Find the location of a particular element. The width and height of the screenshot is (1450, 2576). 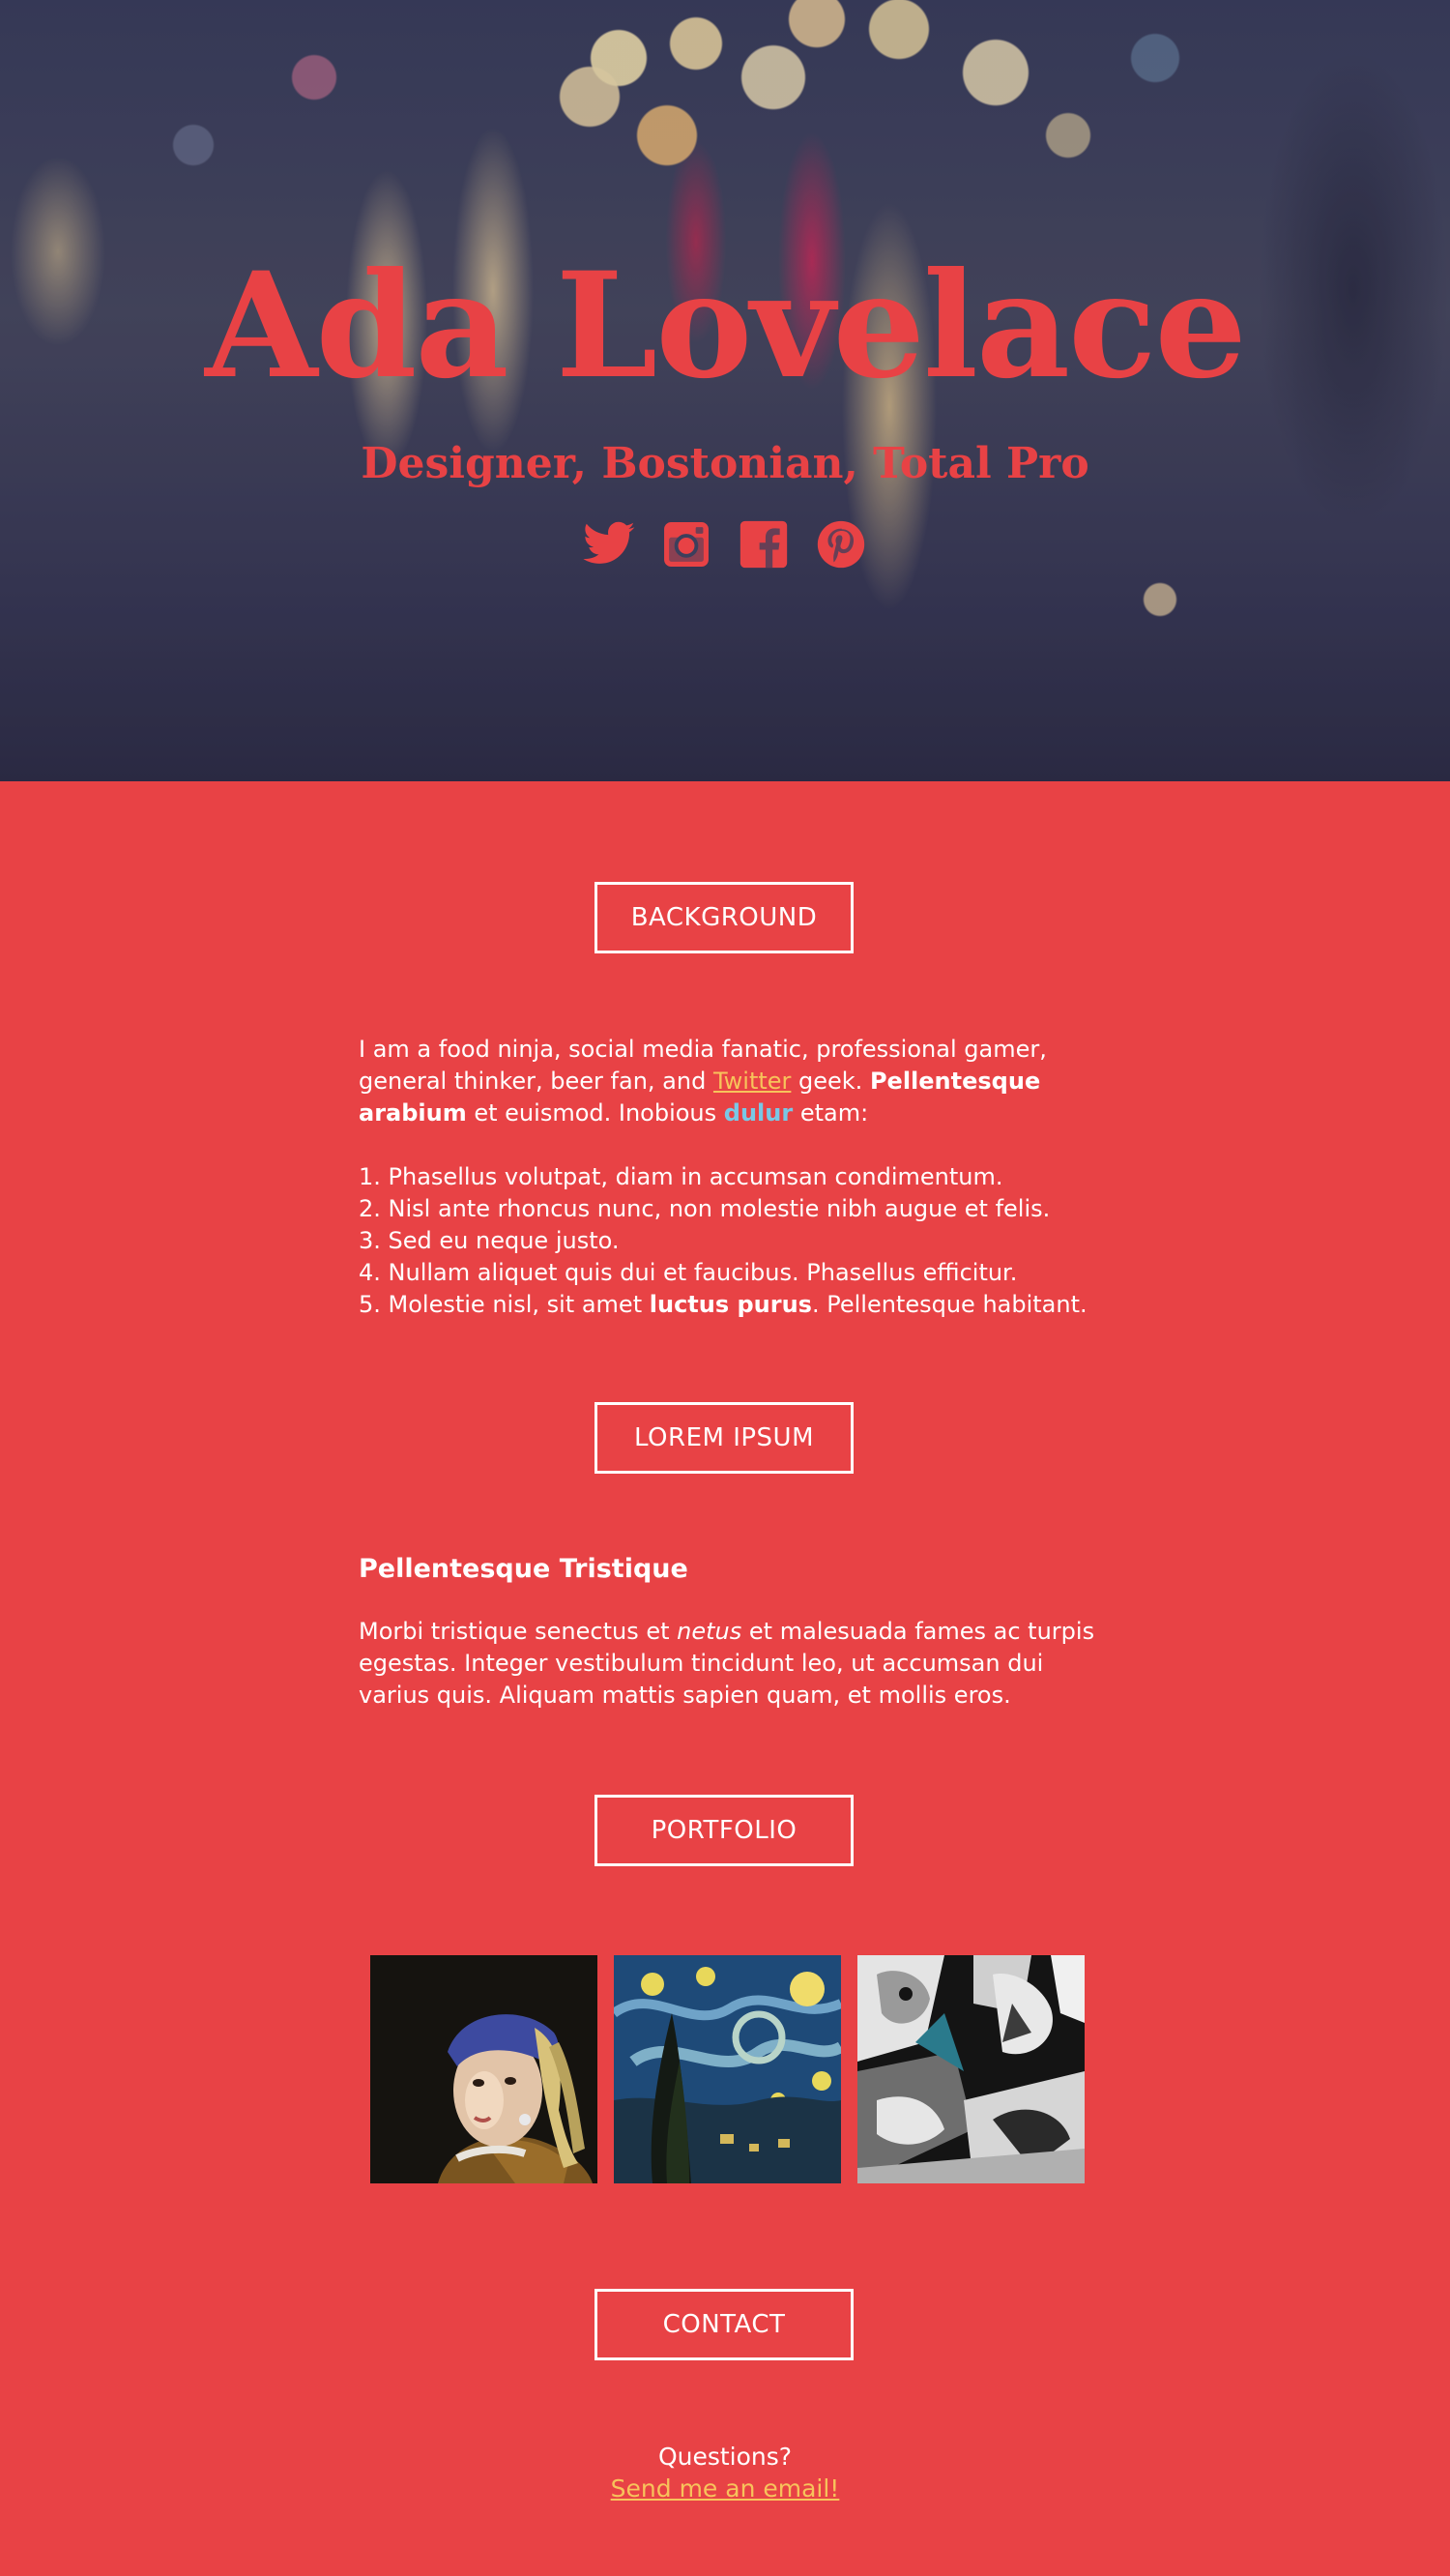

pinterest-icon is located at coordinates (841, 544).